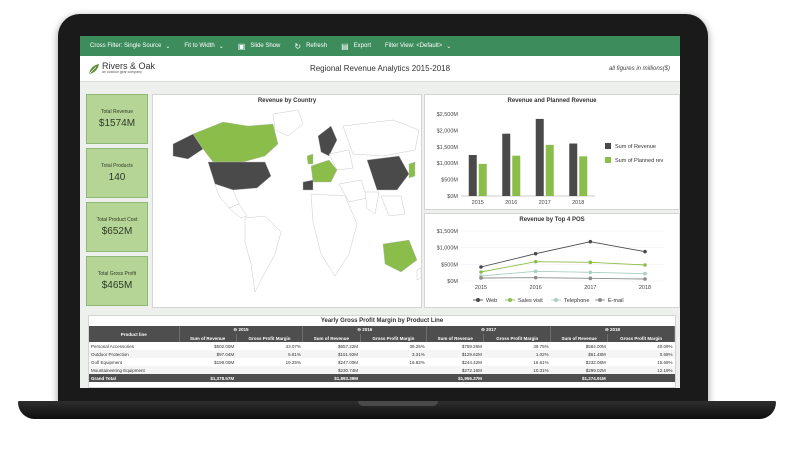 This screenshot has width=796, height=454. Describe the element at coordinates (241, 46) in the screenshot. I see `slideshow-icon: ▣` at that location.